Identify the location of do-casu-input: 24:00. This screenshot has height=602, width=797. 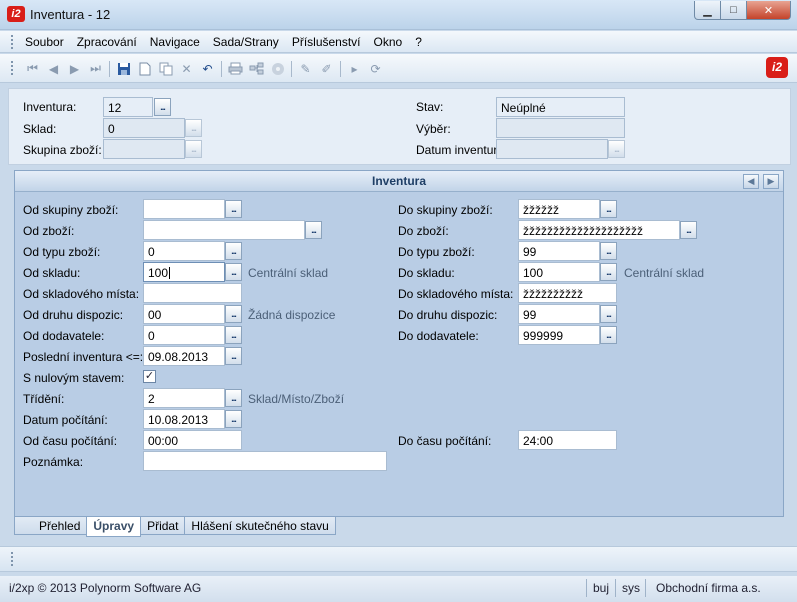
(567, 440).